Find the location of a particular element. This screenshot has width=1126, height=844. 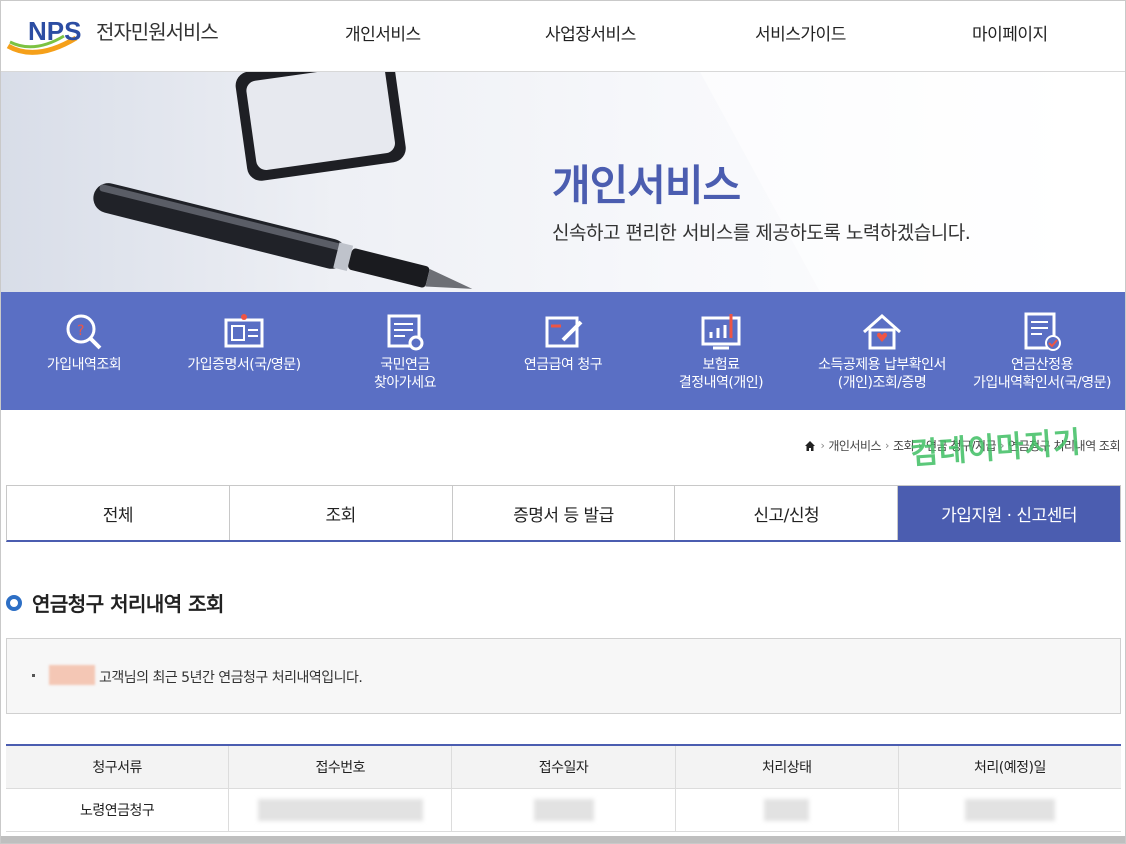

quick-item-label: 가입증명서(국/영문) is located at coordinates (244, 365).